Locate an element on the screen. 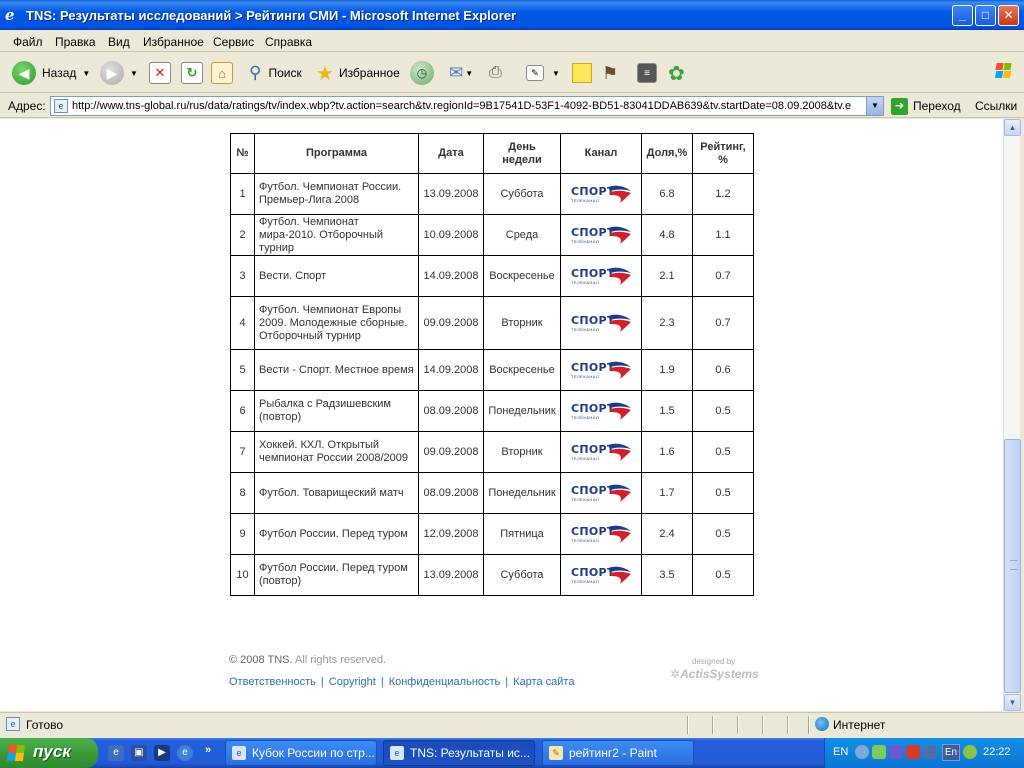  address-dropdown-icon: ▼ is located at coordinates (874, 106).